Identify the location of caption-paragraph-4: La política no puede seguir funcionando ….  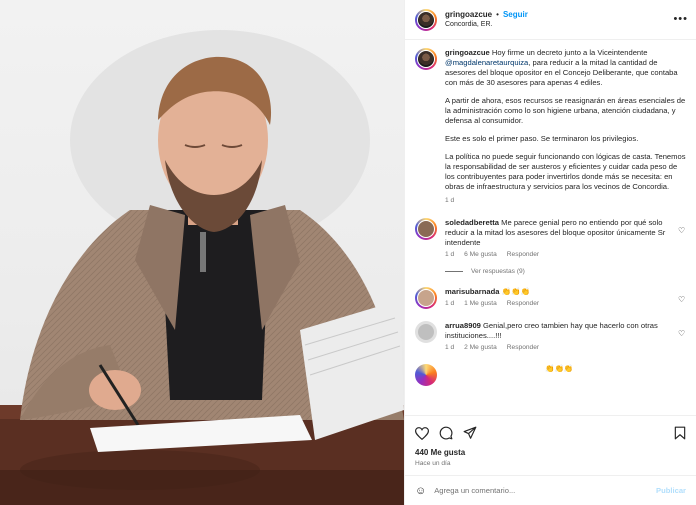
(565, 172).